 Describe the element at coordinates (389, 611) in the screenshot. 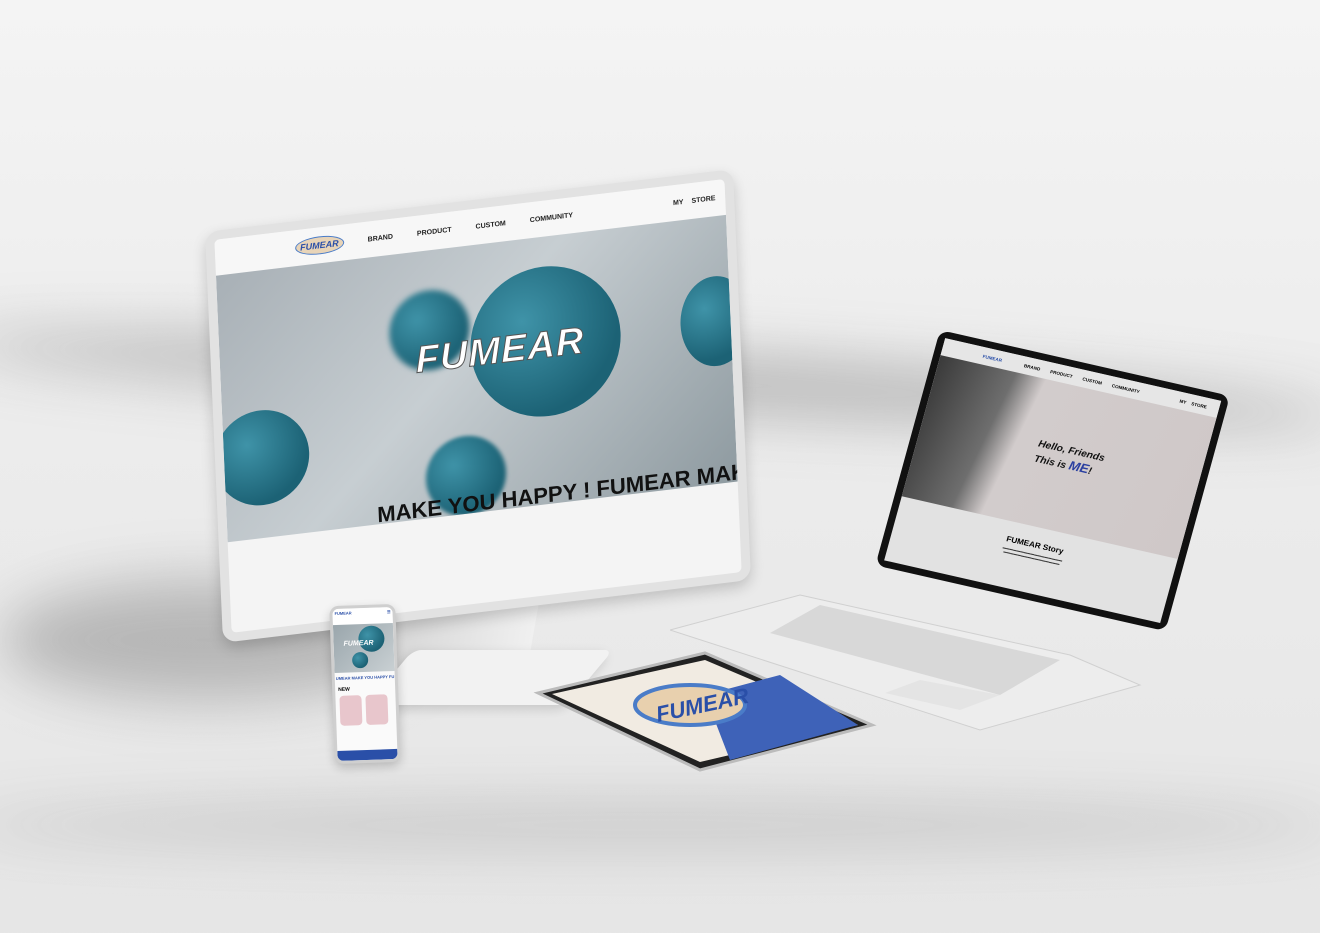

I see `menu-icon: ☰` at that location.